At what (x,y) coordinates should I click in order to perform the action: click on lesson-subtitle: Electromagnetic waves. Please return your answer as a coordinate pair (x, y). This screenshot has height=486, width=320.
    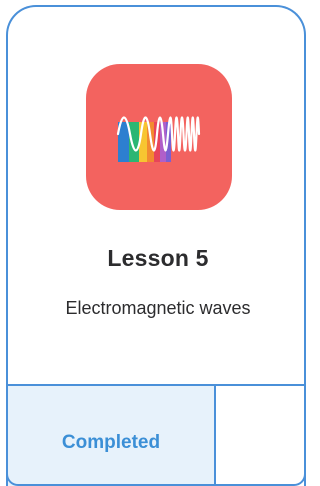
    Looking at the image, I should click on (158, 308).